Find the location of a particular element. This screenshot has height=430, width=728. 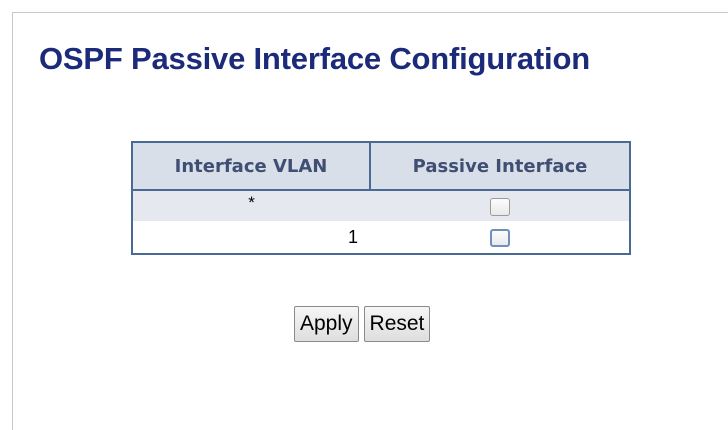

page-title: OSPF Passive Interface Configuration is located at coordinates (314, 58).